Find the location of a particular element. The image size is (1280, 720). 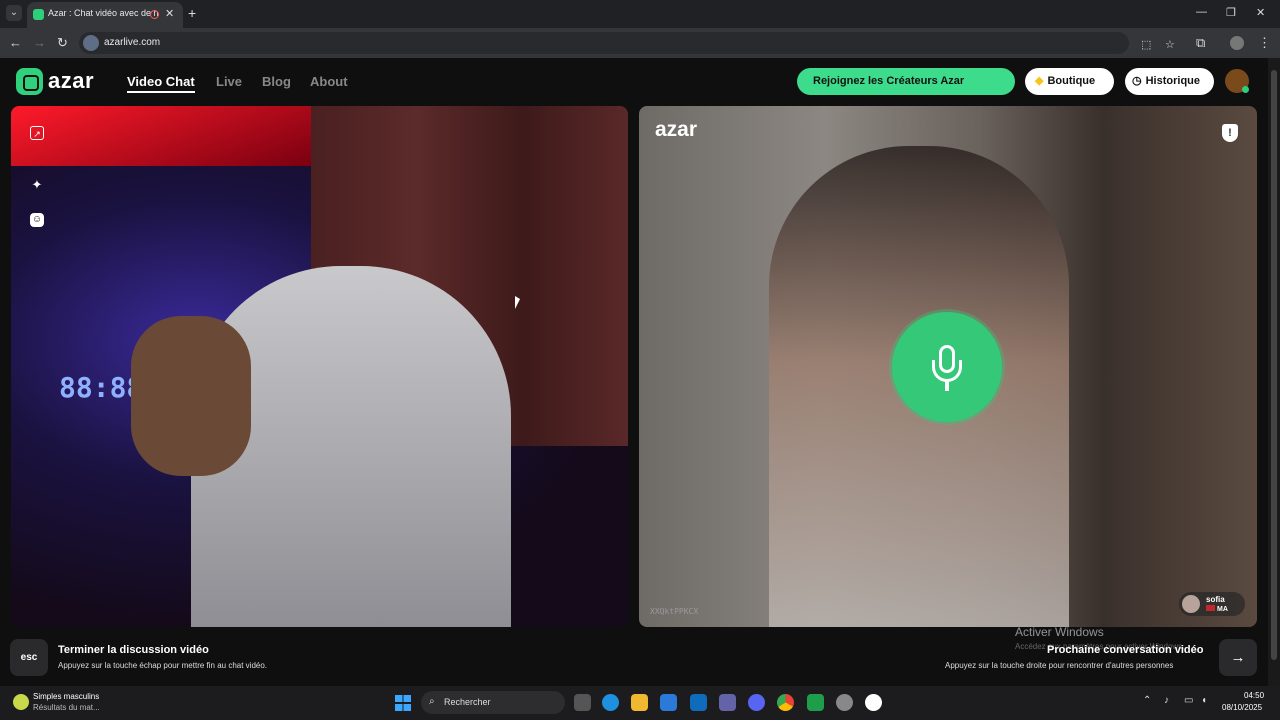

tab-title: Azar : Chat vidéo avec de n is located at coordinates (103, 13).